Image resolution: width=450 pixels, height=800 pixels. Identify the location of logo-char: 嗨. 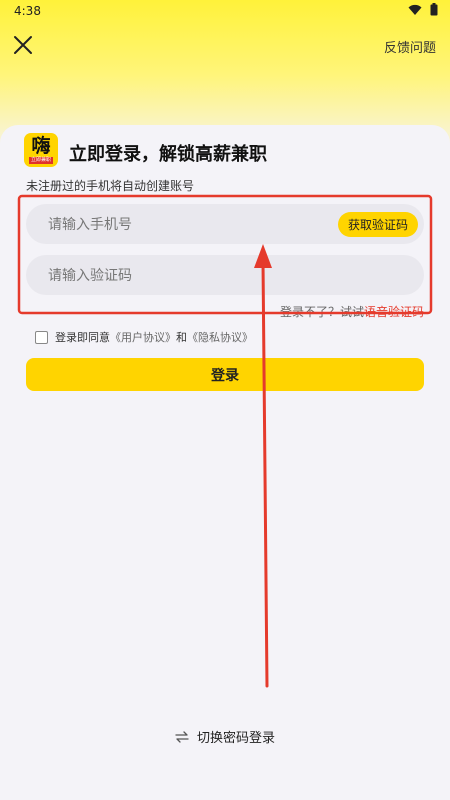
(41, 146).